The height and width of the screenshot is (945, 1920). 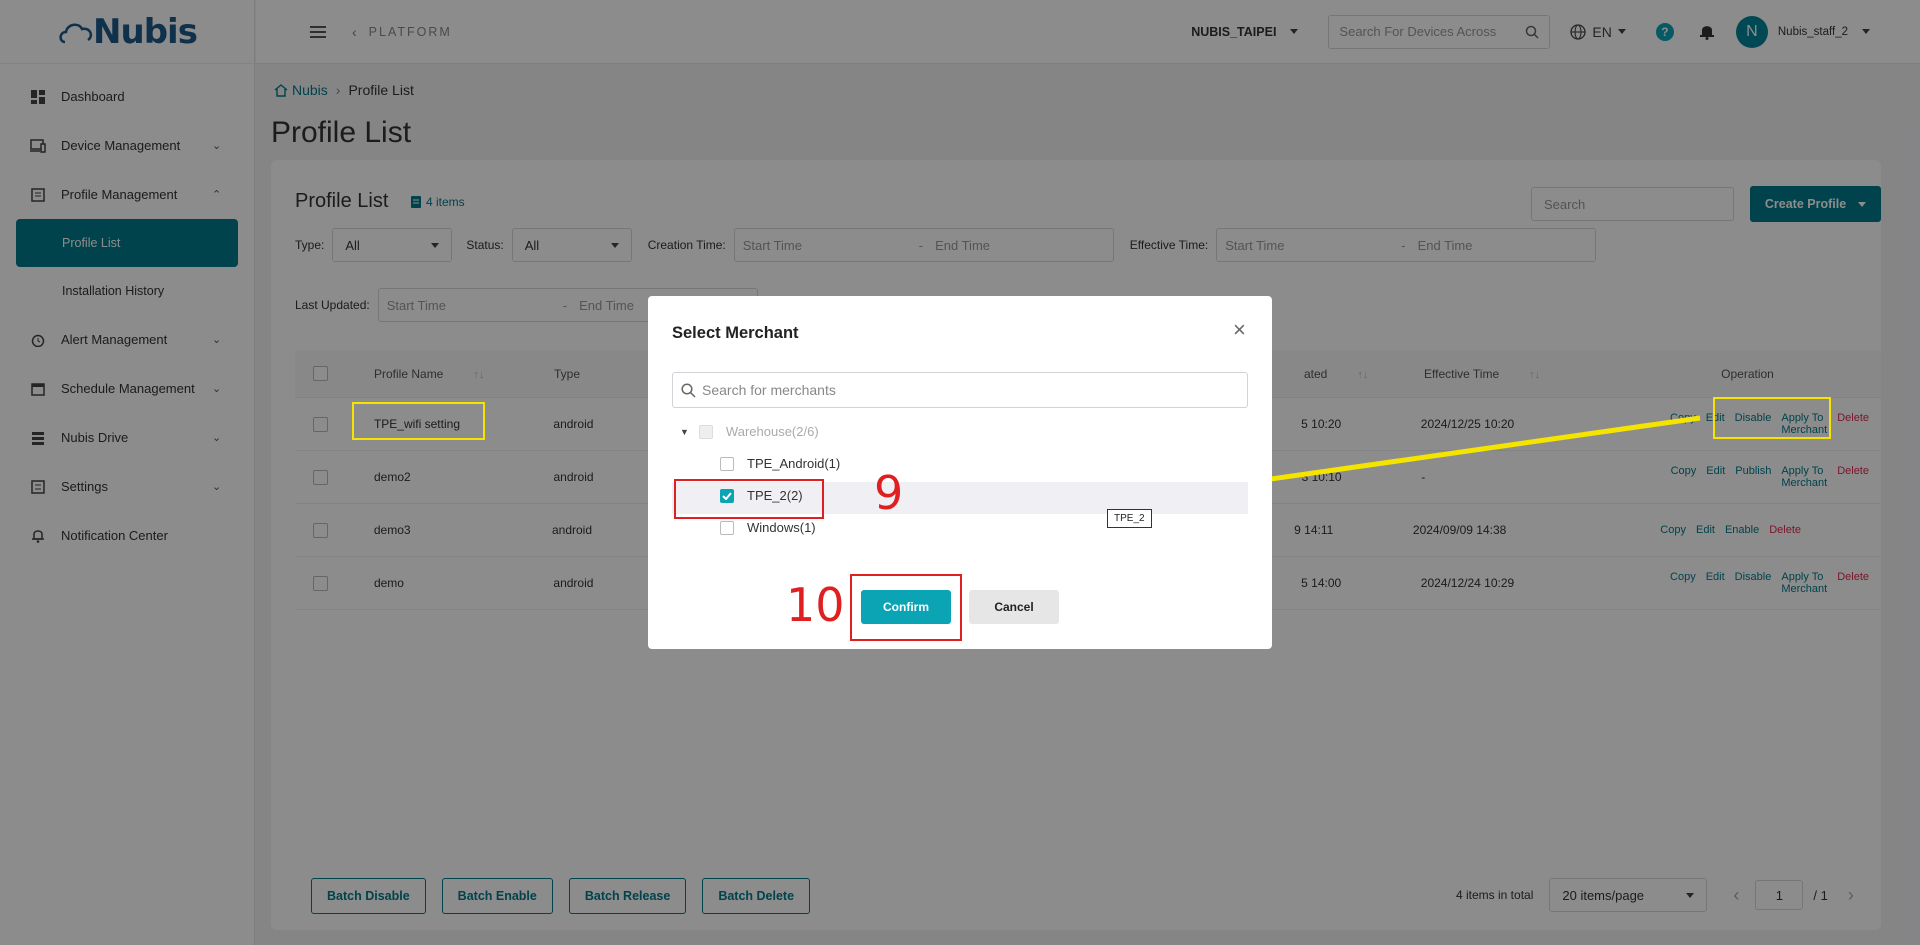 What do you see at coordinates (688, 390) in the screenshot?
I see `search-icon` at bounding box center [688, 390].